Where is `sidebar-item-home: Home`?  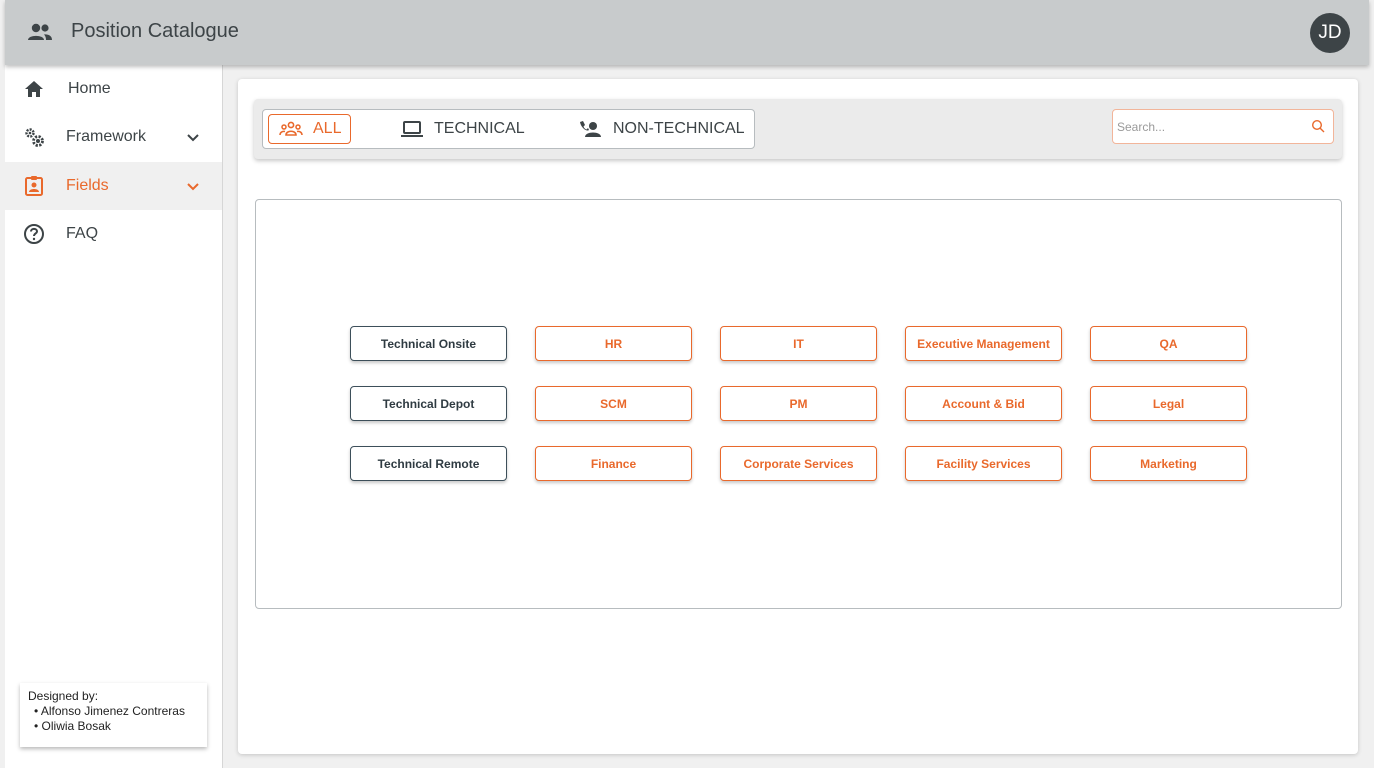 sidebar-item-home: Home is located at coordinates (113, 89).